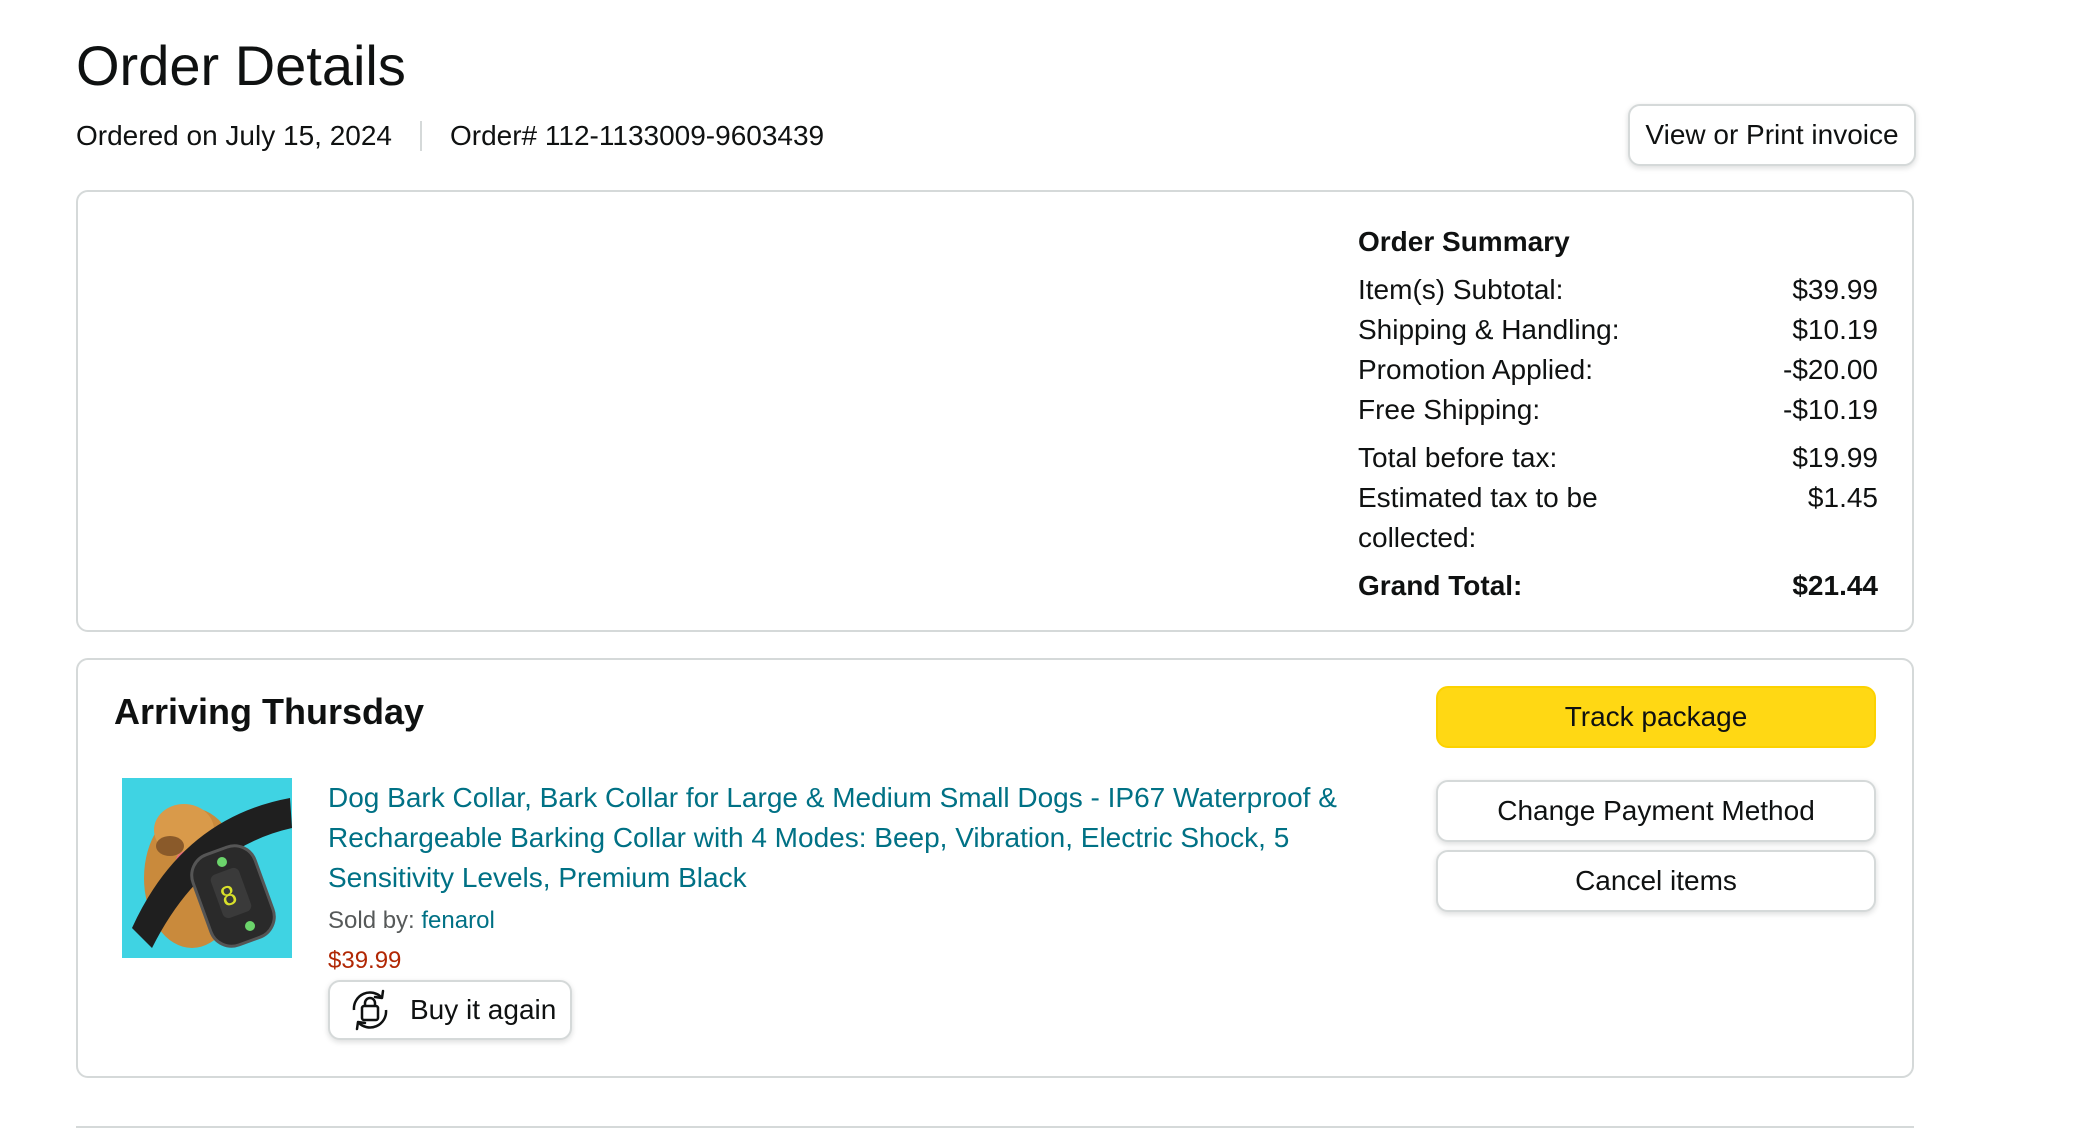 The image size is (2092, 1136). Describe the element at coordinates (1842, 497) in the screenshot. I see `summary-value: $1.45` at that location.